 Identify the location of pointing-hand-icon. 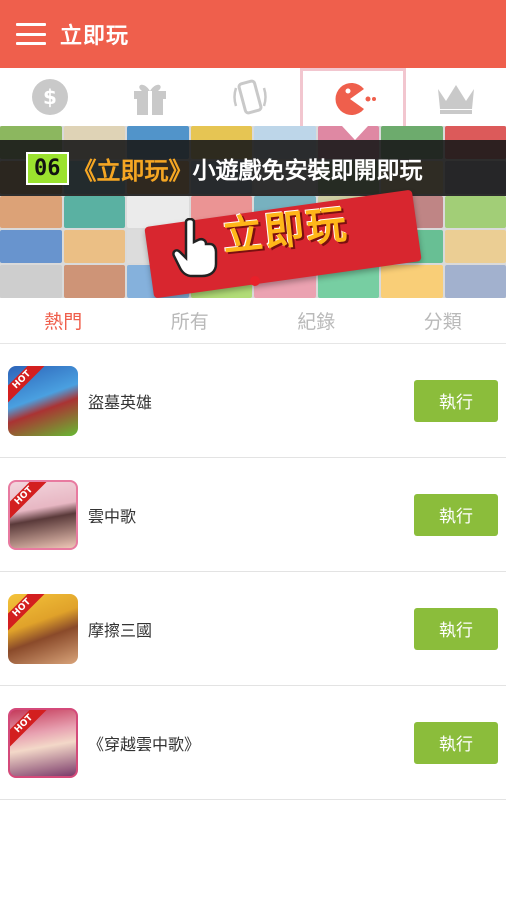
(195, 248).